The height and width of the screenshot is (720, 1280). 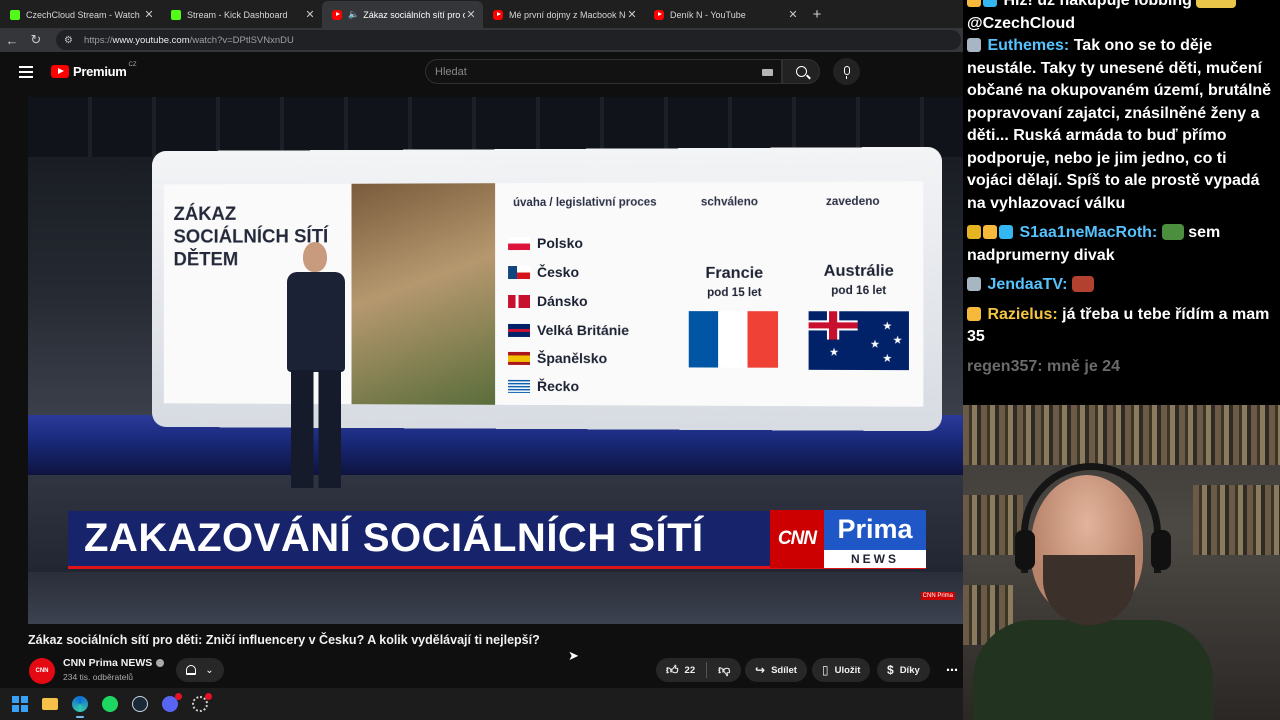 What do you see at coordinates (767, 72) in the screenshot?
I see `keyboard-icon` at bounding box center [767, 72].